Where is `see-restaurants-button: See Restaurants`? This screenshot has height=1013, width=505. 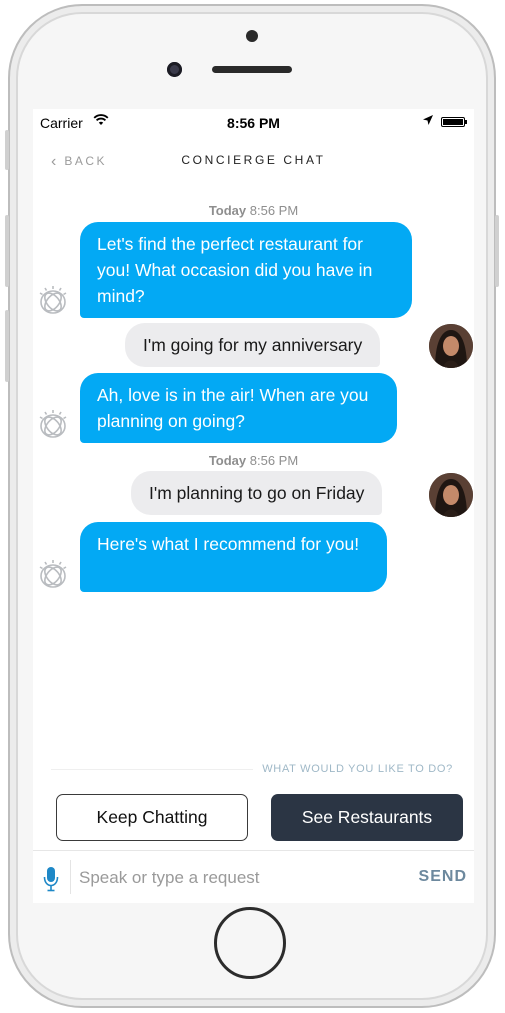
see-restaurants-button: See Restaurants is located at coordinates (367, 817).